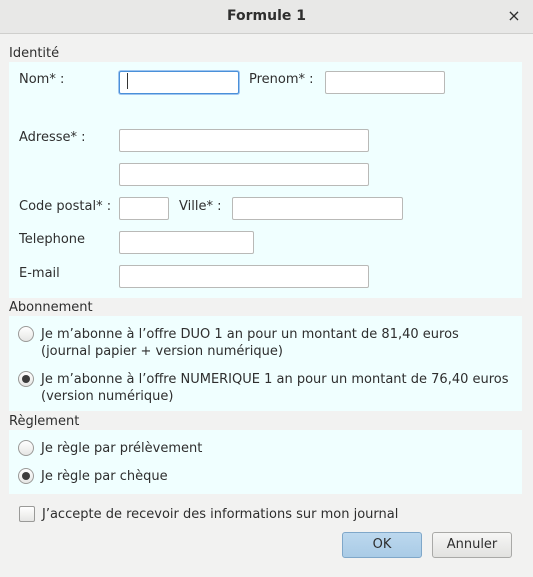  Describe the element at coordinates (385, 82) in the screenshot. I see `prenom-input` at that location.